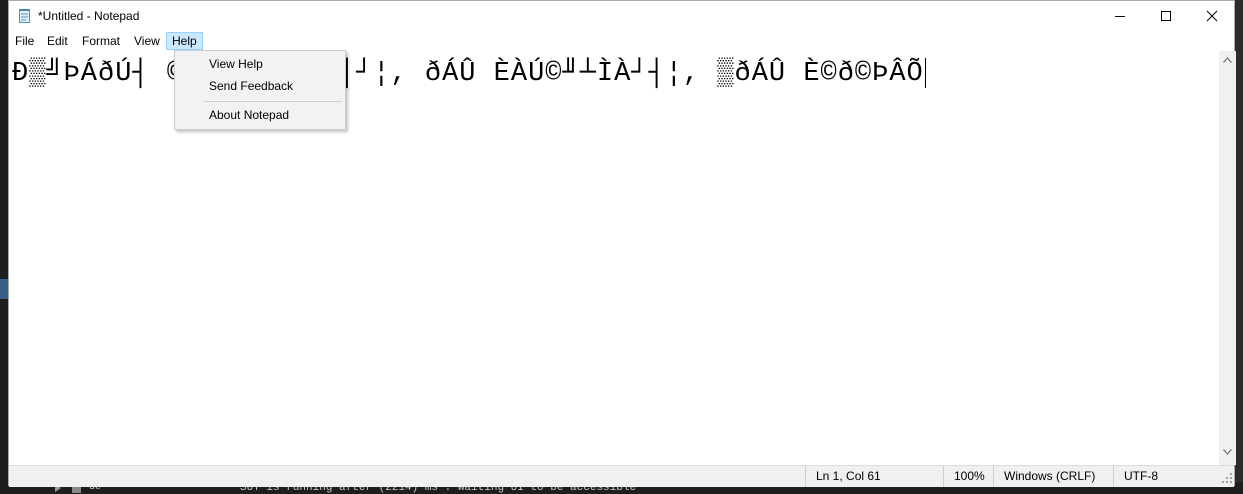 This screenshot has width=1243, height=494. I want to click on vertical-scrollbar, so click(1227, 258).